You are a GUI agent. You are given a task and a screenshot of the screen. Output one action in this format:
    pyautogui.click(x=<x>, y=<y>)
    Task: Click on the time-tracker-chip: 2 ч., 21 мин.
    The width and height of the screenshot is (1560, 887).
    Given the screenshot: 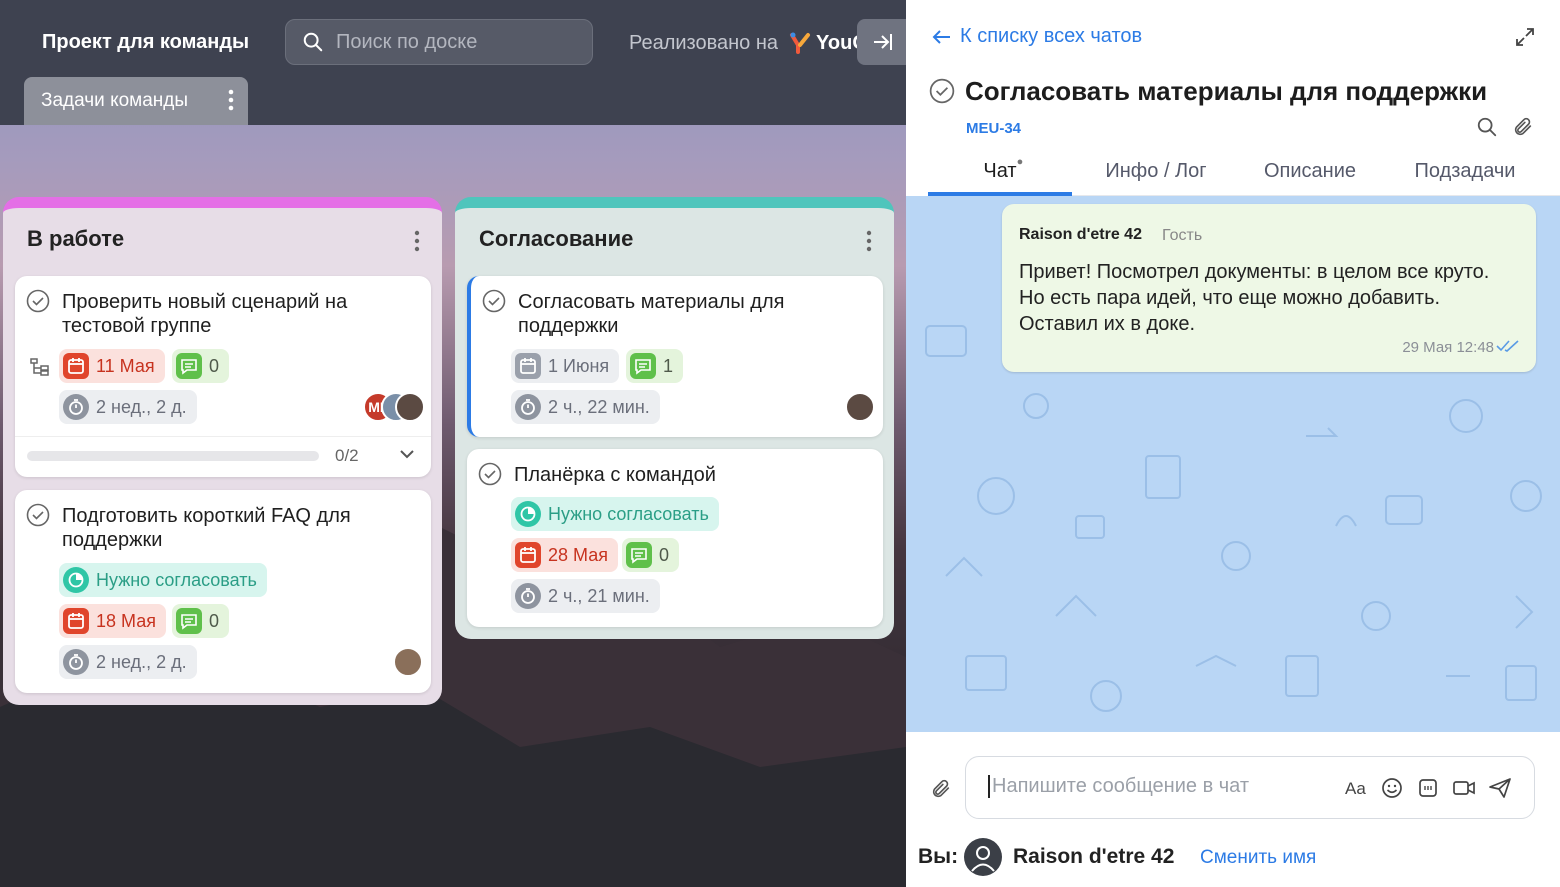 What is the action you would take?
    pyautogui.click(x=585, y=596)
    